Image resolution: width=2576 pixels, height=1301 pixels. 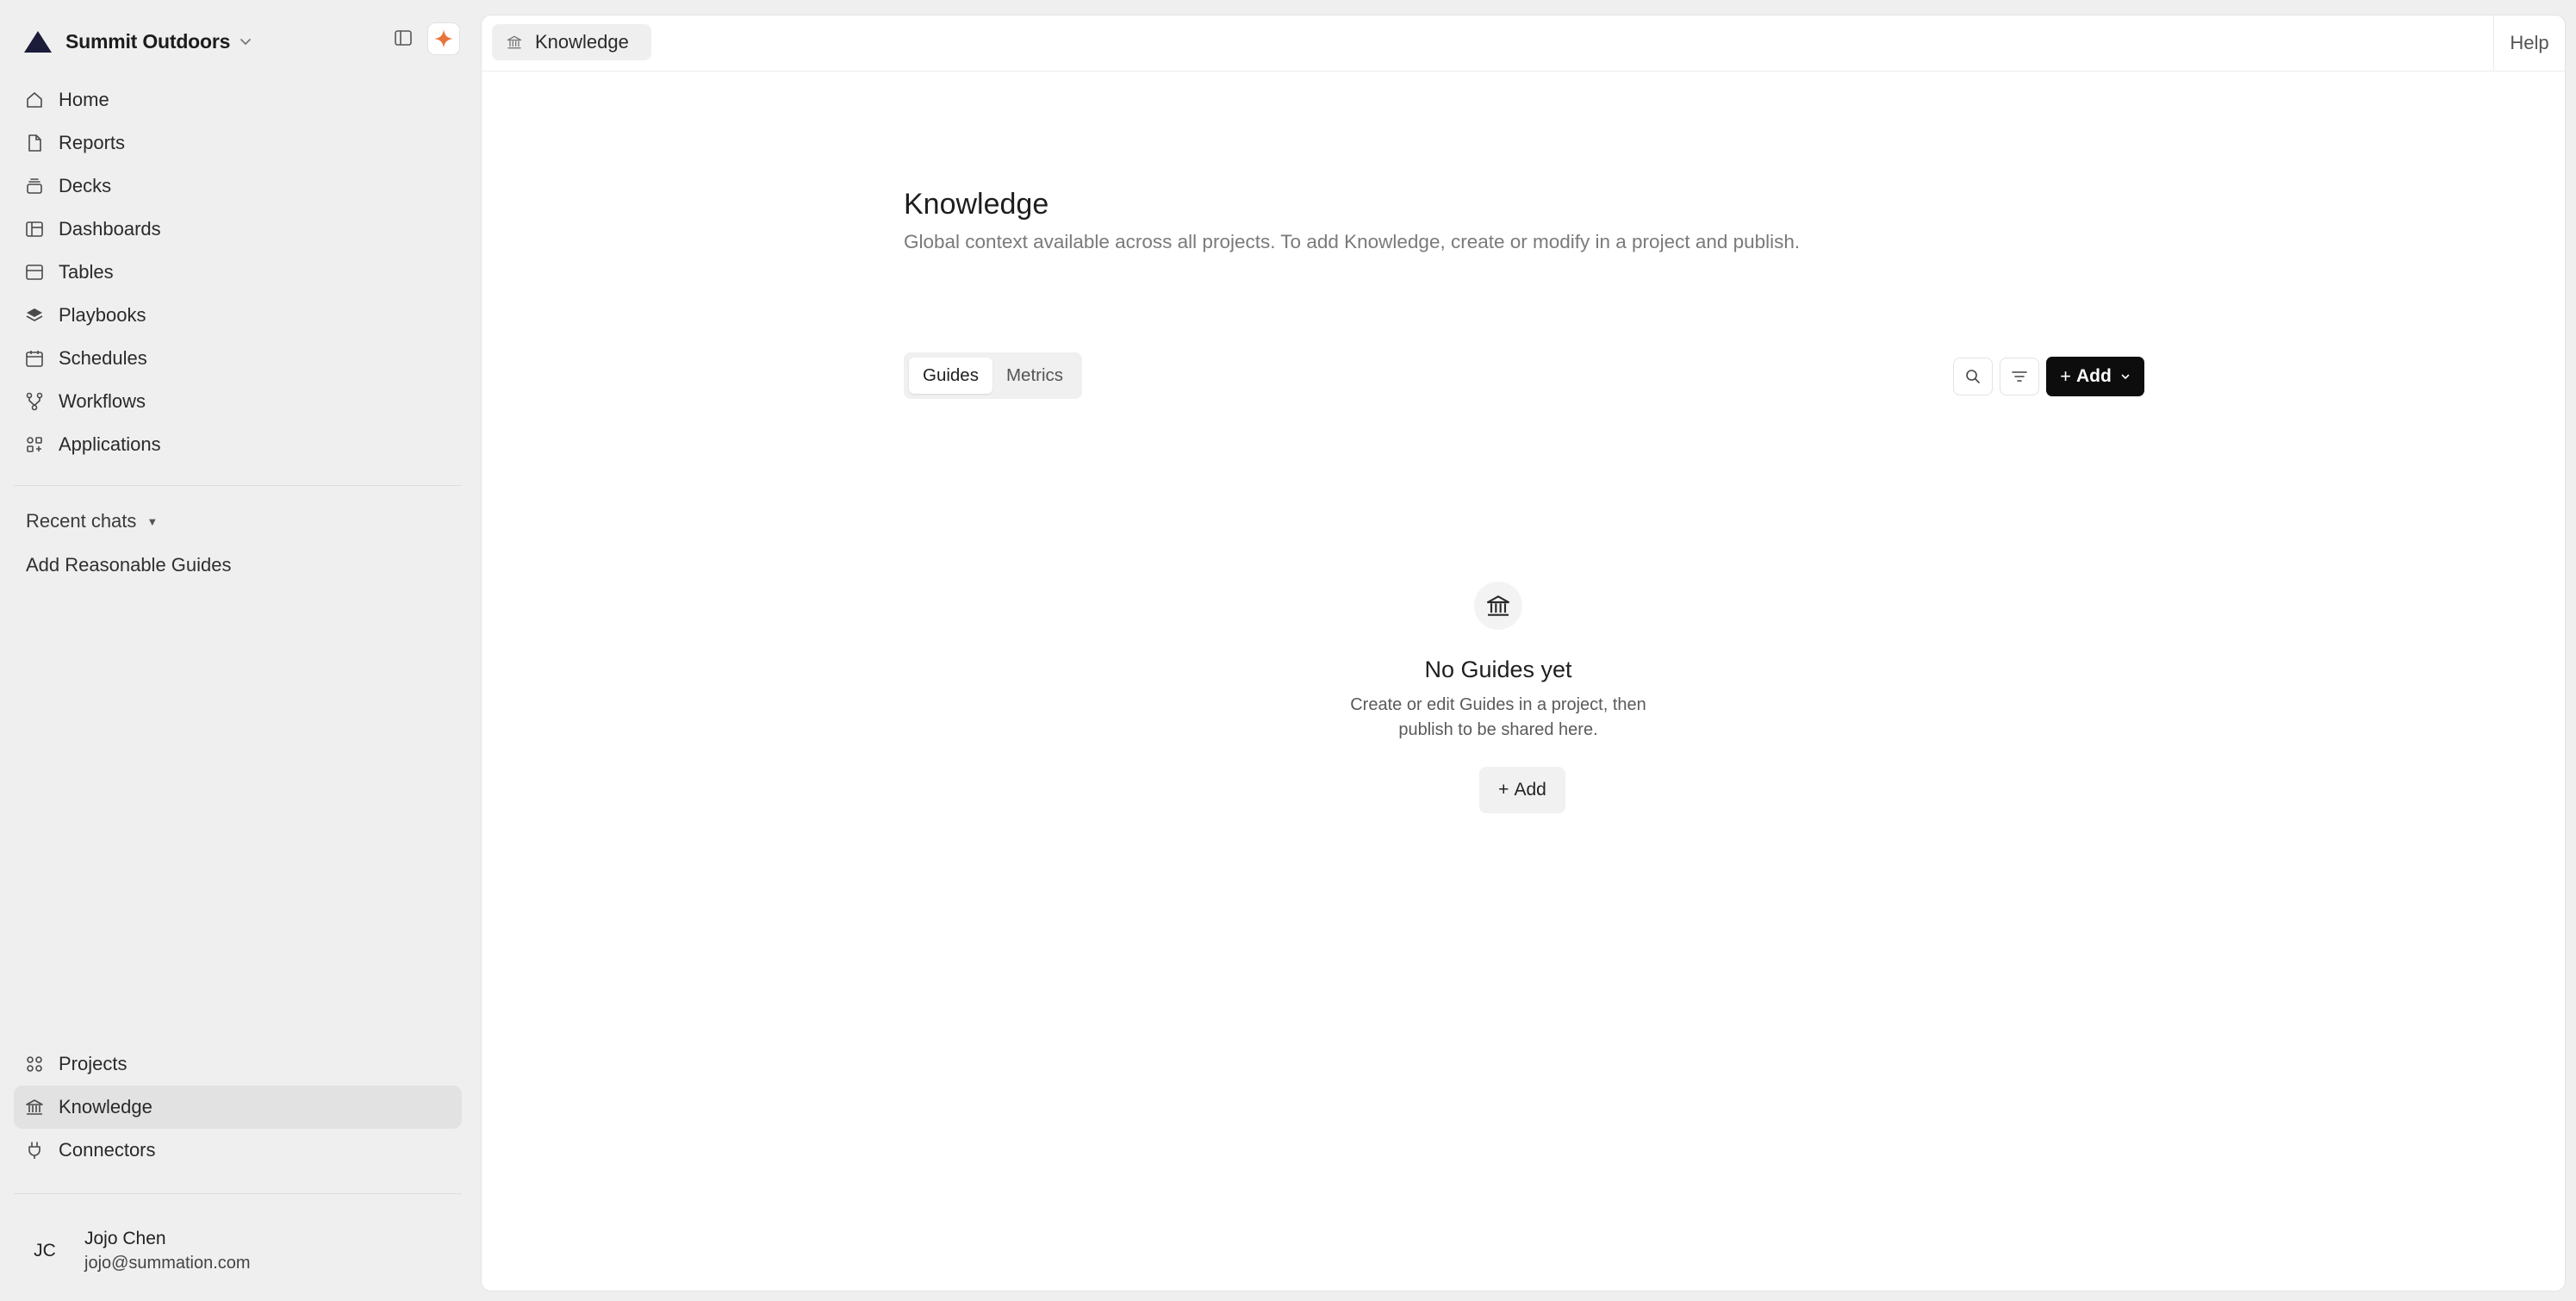 I want to click on empty-state-icon, so click(x=1498, y=606).